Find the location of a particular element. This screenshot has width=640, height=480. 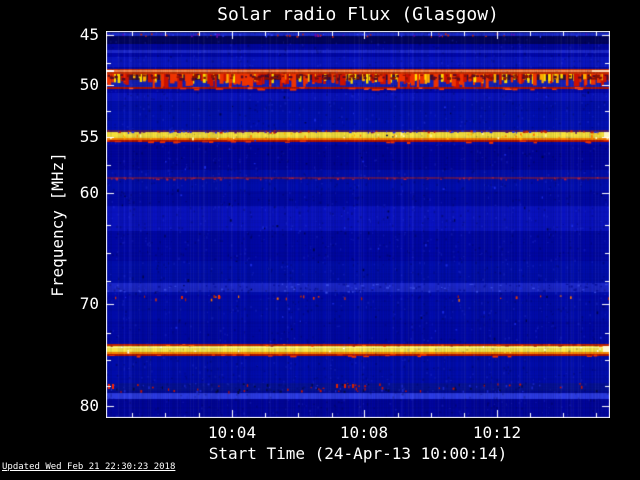

y-tick-label: 55 is located at coordinates (89, 136).